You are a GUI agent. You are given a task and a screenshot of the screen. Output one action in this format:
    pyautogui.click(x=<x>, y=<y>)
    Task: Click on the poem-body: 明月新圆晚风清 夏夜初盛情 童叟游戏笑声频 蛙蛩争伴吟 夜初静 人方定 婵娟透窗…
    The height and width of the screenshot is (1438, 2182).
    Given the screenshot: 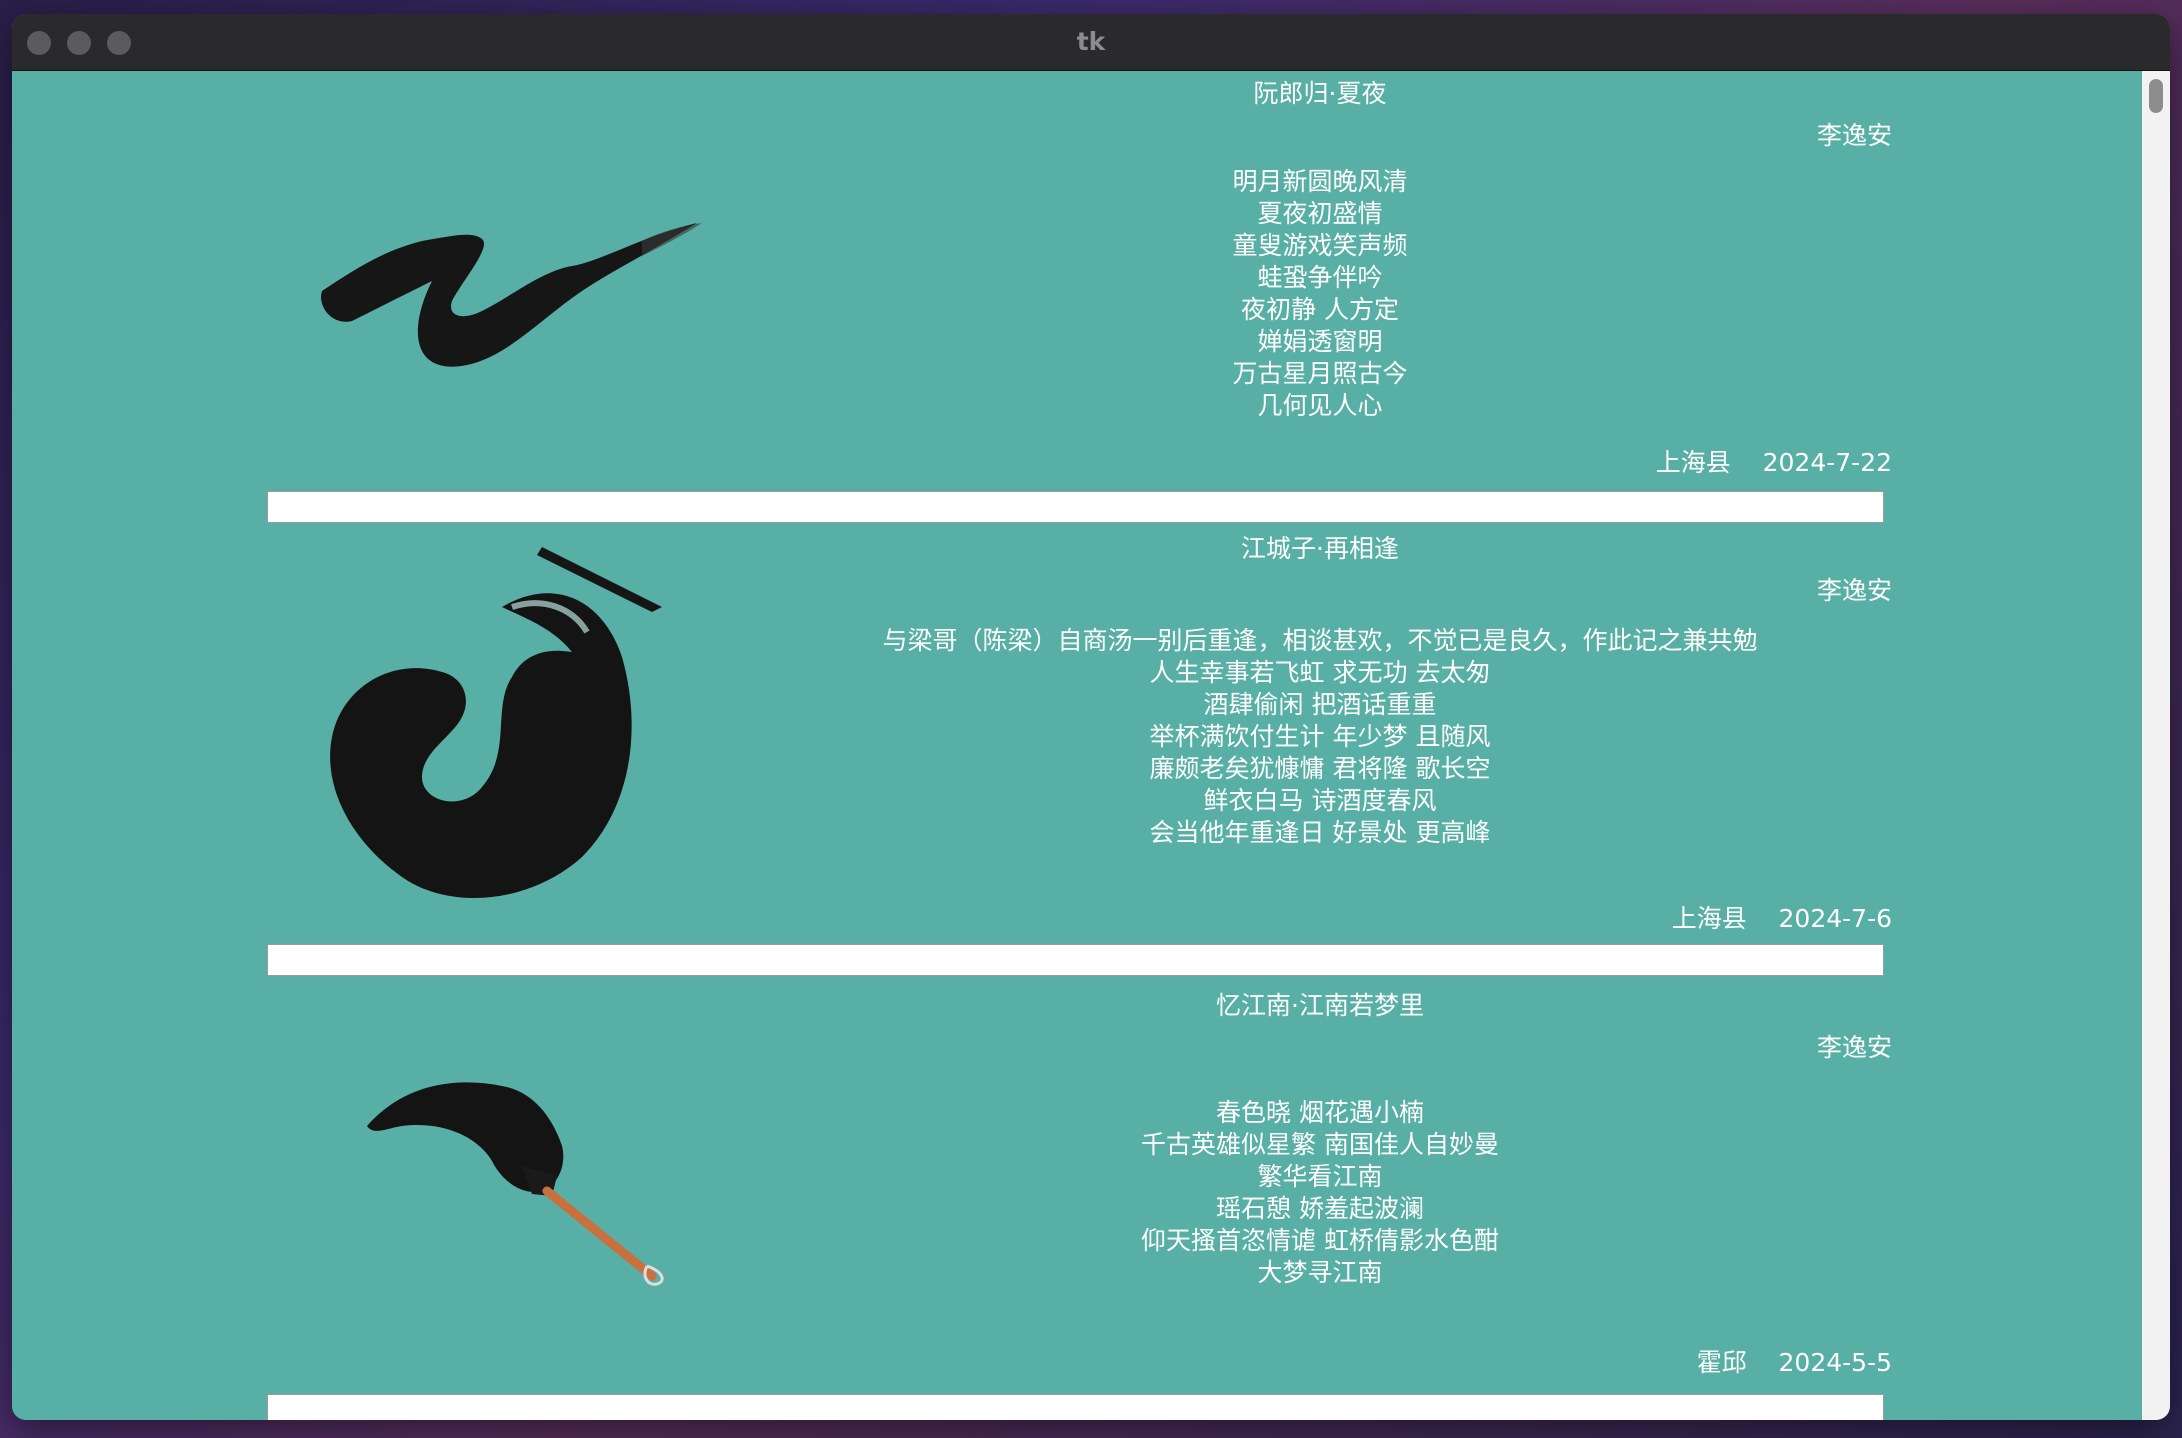 What is the action you would take?
    pyautogui.click(x=1320, y=294)
    